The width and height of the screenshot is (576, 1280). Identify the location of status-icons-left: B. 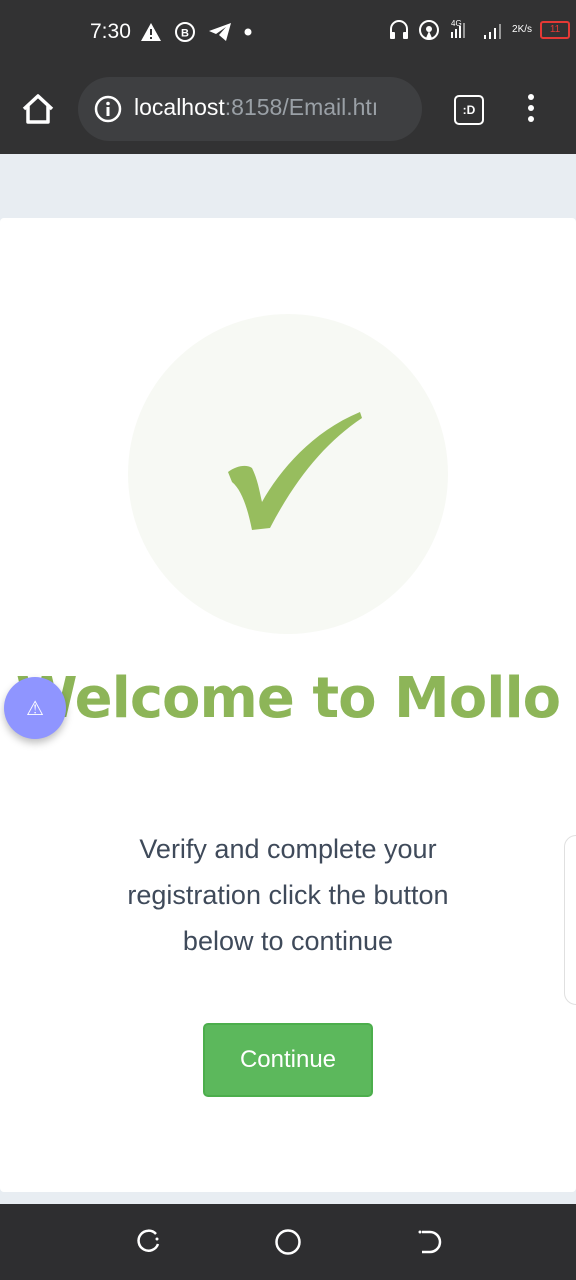
(196, 32).